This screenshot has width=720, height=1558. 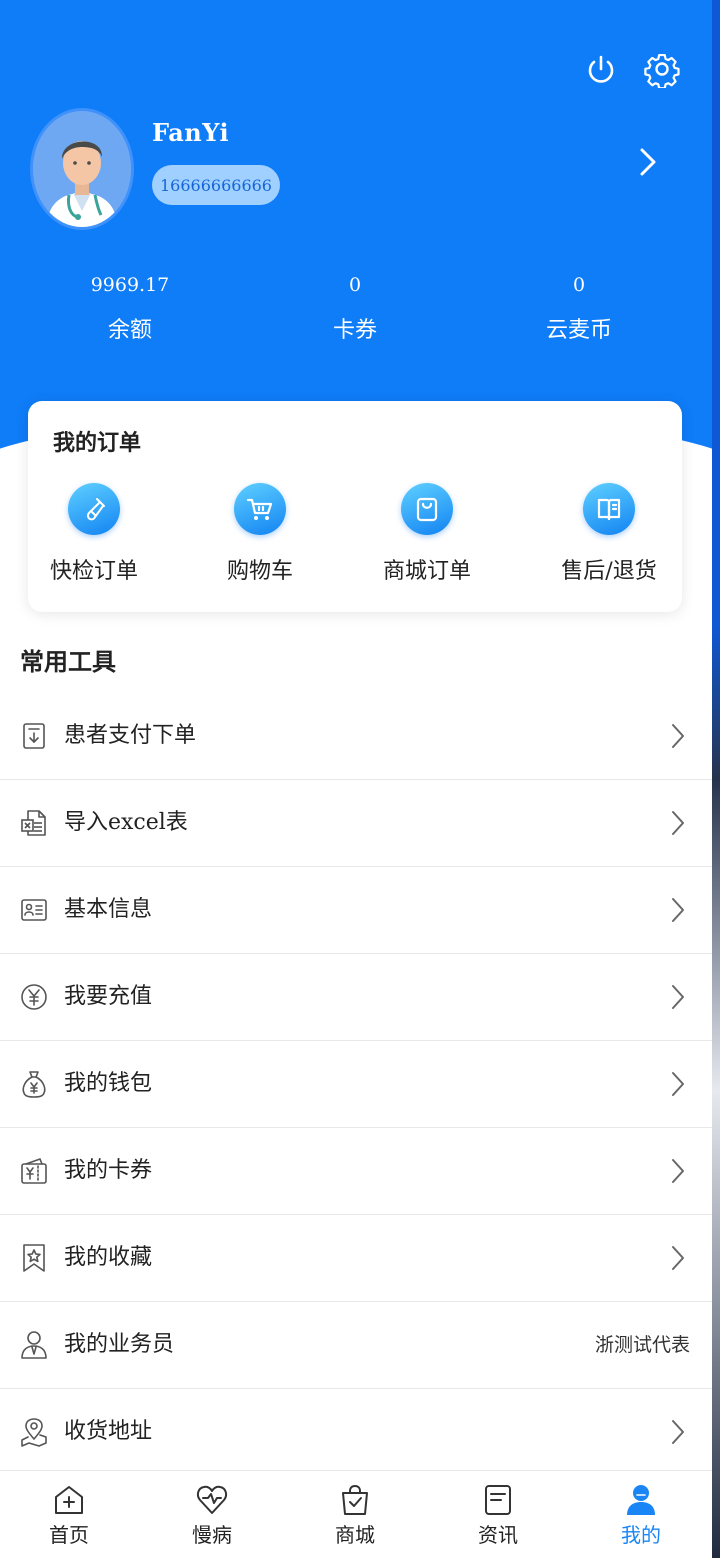 What do you see at coordinates (356, 1258) in the screenshot?
I see `menu-item-favorites: 我的收藏` at bounding box center [356, 1258].